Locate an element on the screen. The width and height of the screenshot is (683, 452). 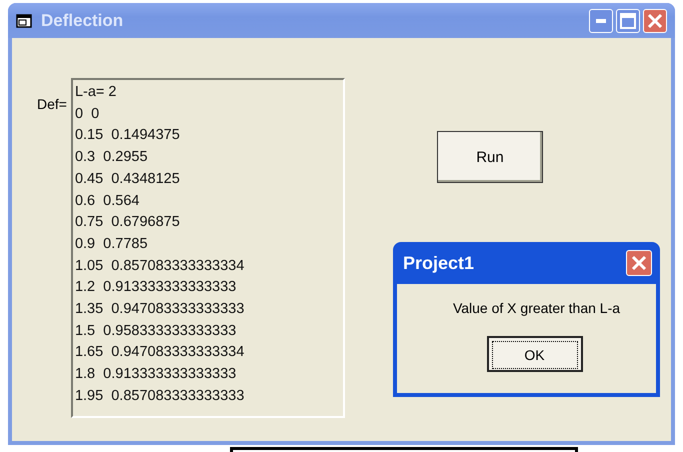
list-item: 0.3 0.2955 is located at coordinates (111, 158).